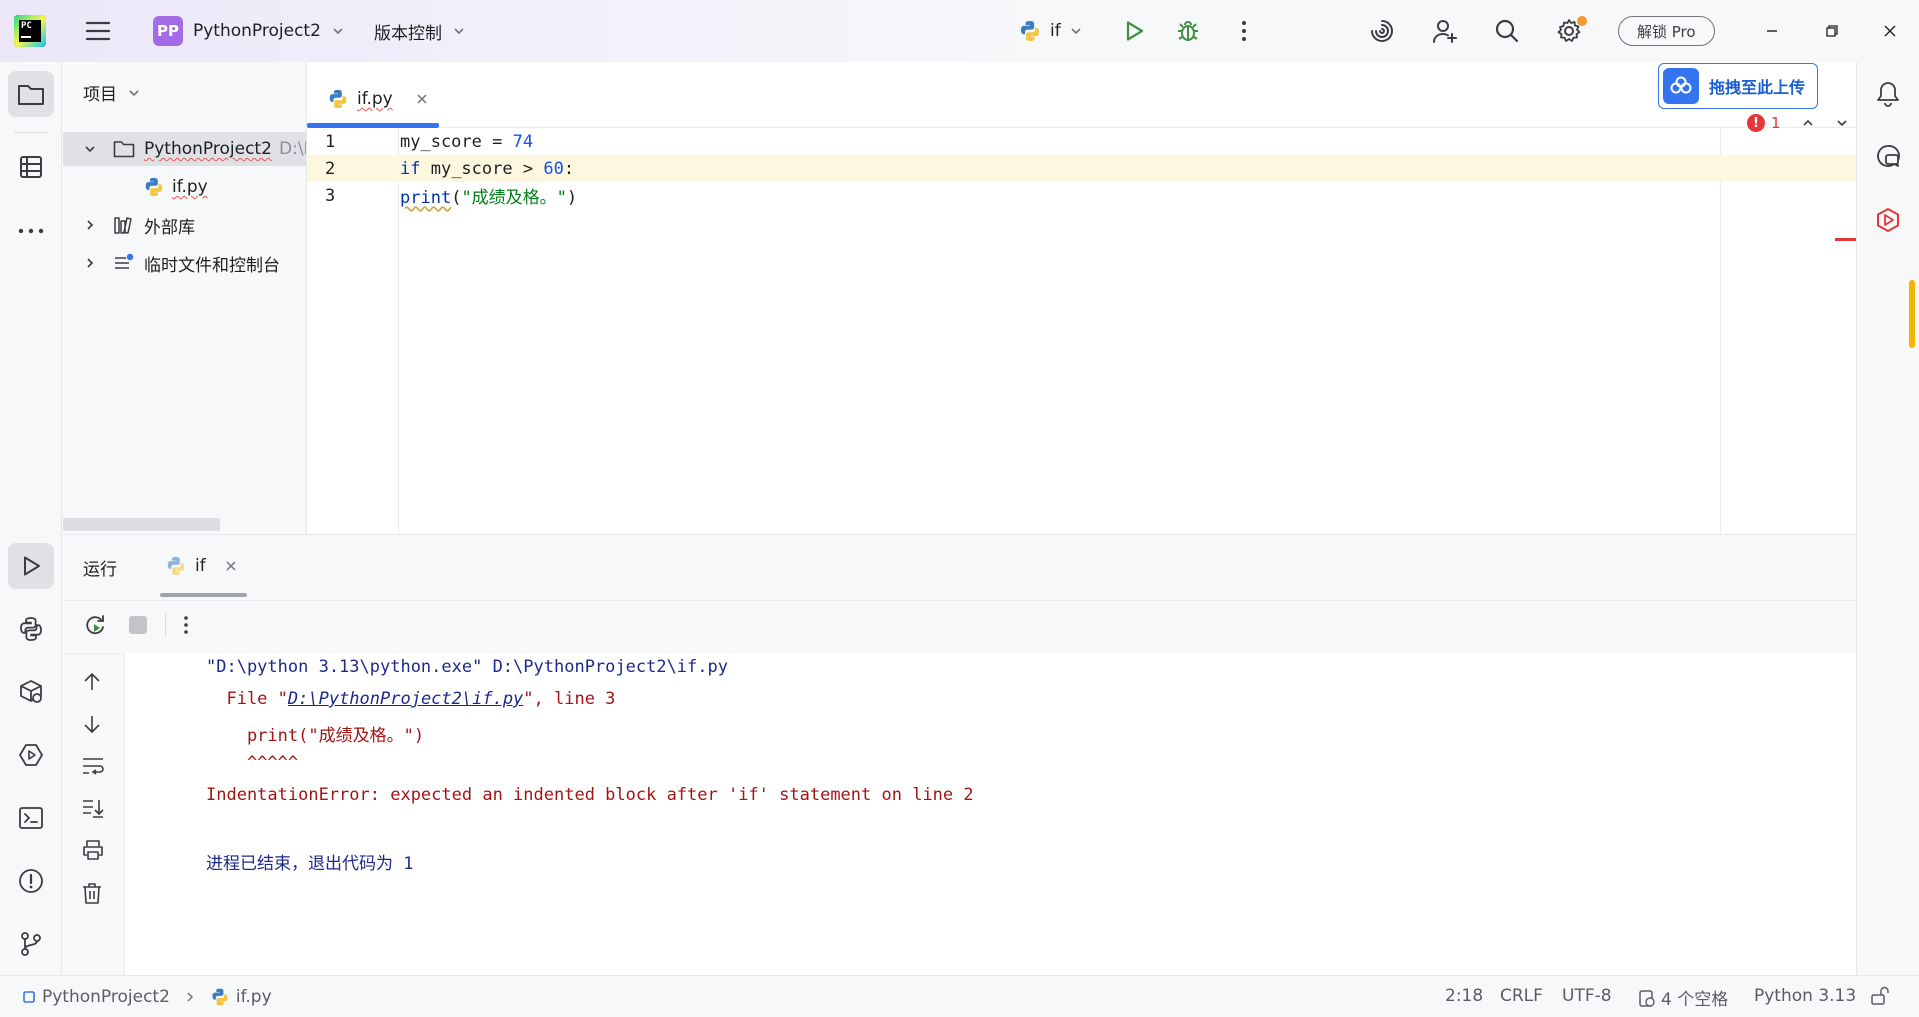 The width and height of the screenshot is (1919, 1017). I want to click on scroll-up-button, so click(92, 682).